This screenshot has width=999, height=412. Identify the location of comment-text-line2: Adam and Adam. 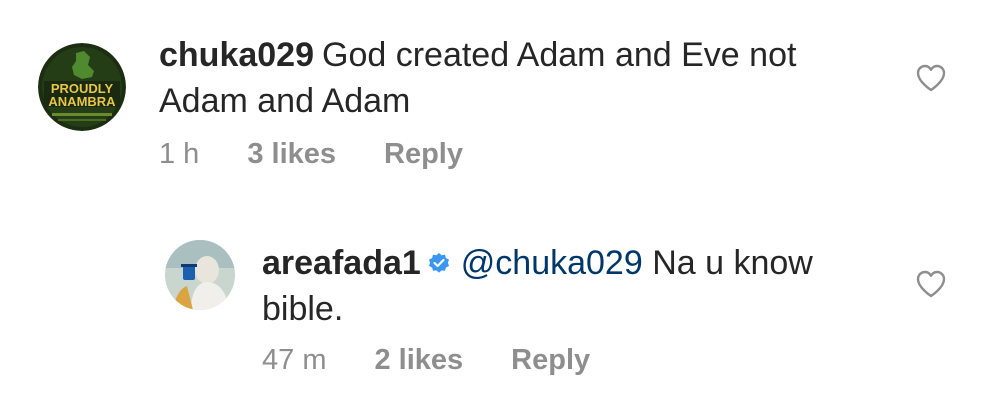
(285, 101).